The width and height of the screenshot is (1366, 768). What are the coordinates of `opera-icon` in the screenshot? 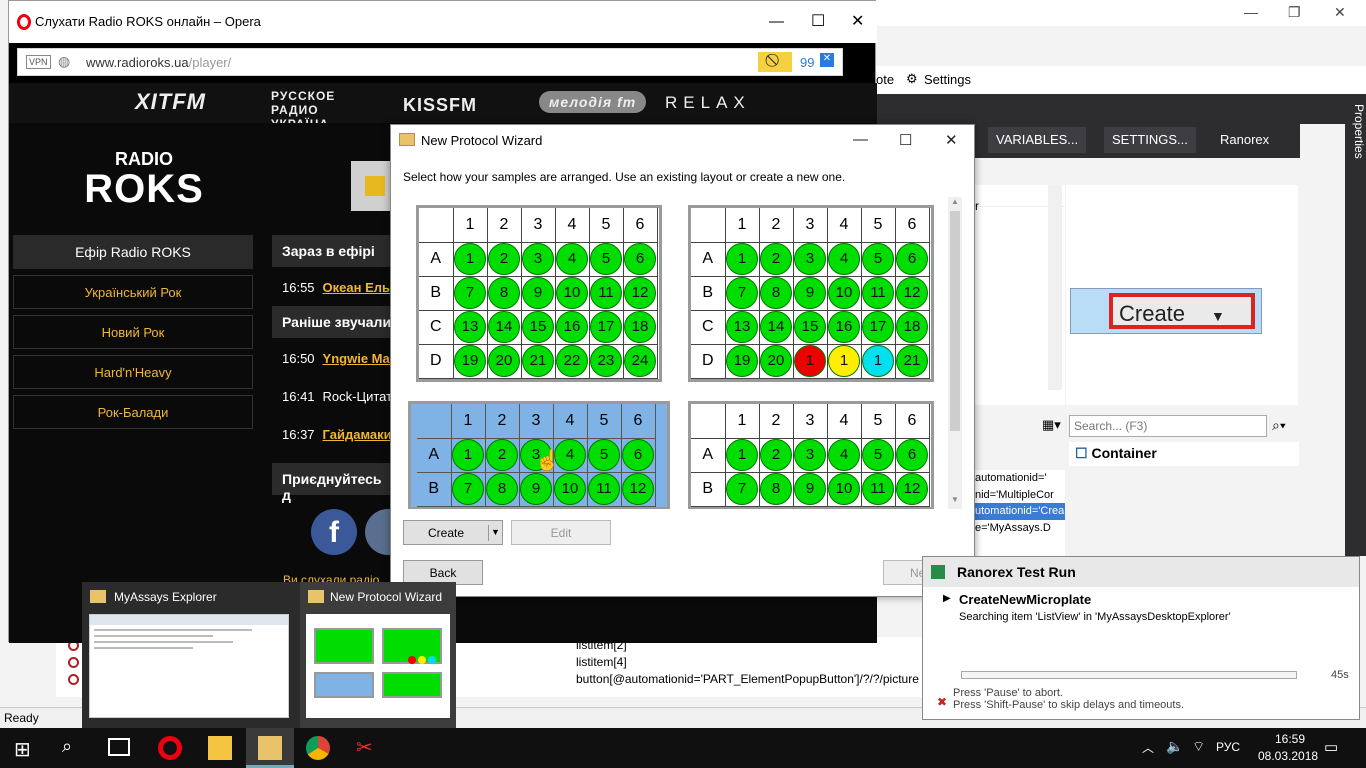 It's located at (170, 748).